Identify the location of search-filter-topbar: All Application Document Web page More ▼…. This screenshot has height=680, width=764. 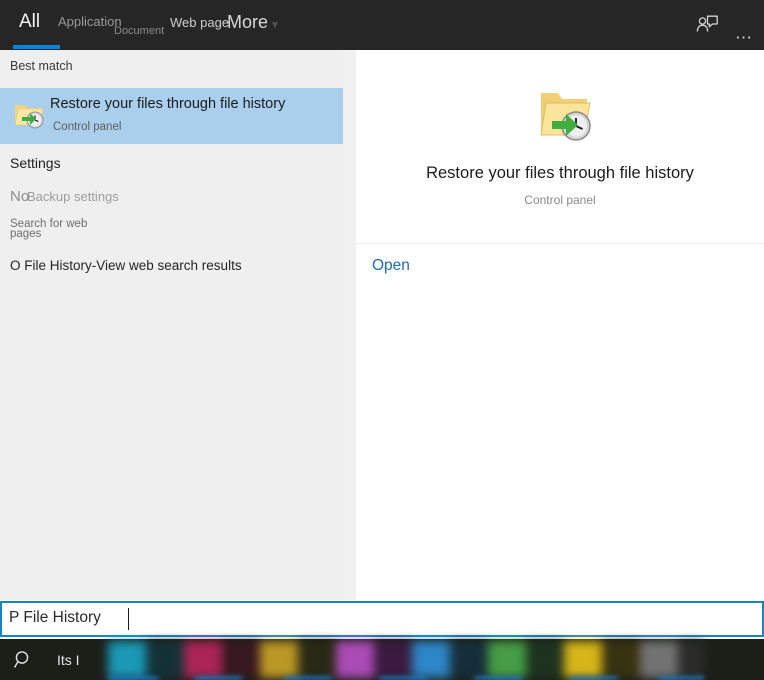
(382, 25).